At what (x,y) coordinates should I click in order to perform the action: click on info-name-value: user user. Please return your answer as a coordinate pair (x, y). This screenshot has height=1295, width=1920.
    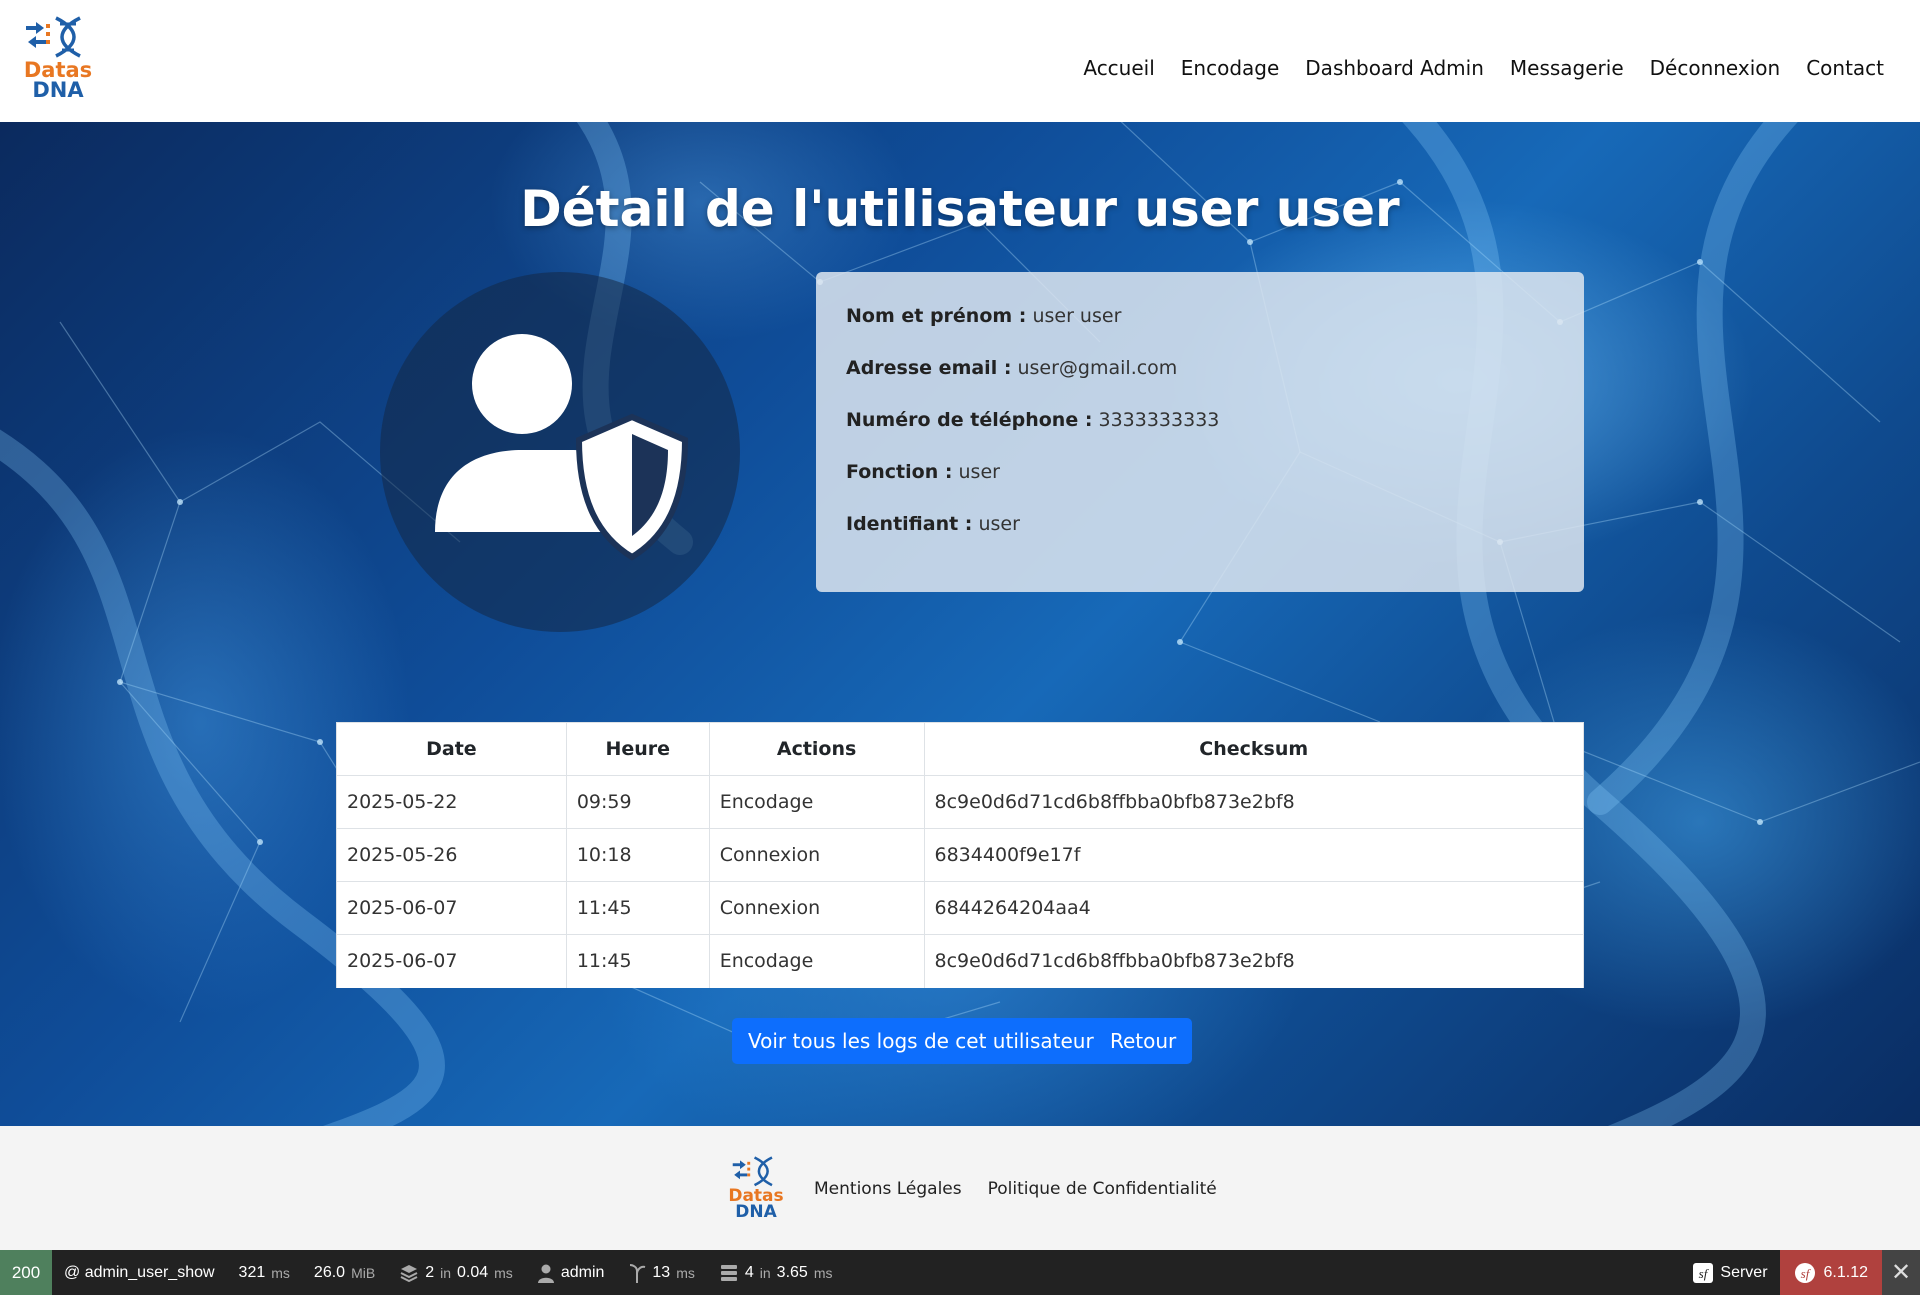
    Looking at the image, I should click on (1077, 316).